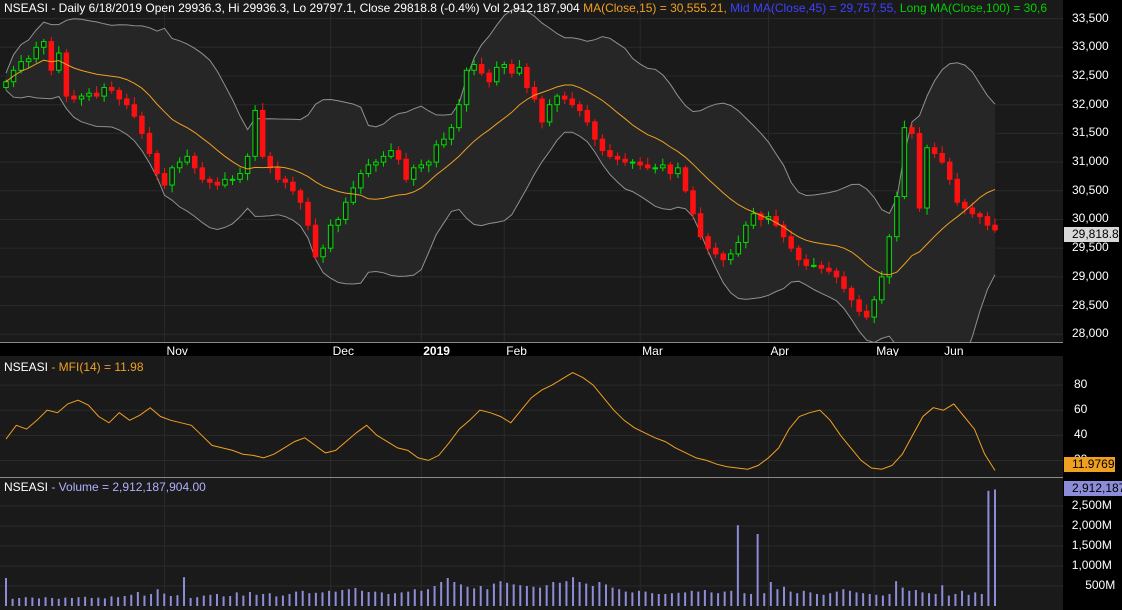 The width and height of the screenshot is (1122, 610). What do you see at coordinates (1090, 247) in the screenshot?
I see `price-tick-label: 29,500` at bounding box center [1090, 247].